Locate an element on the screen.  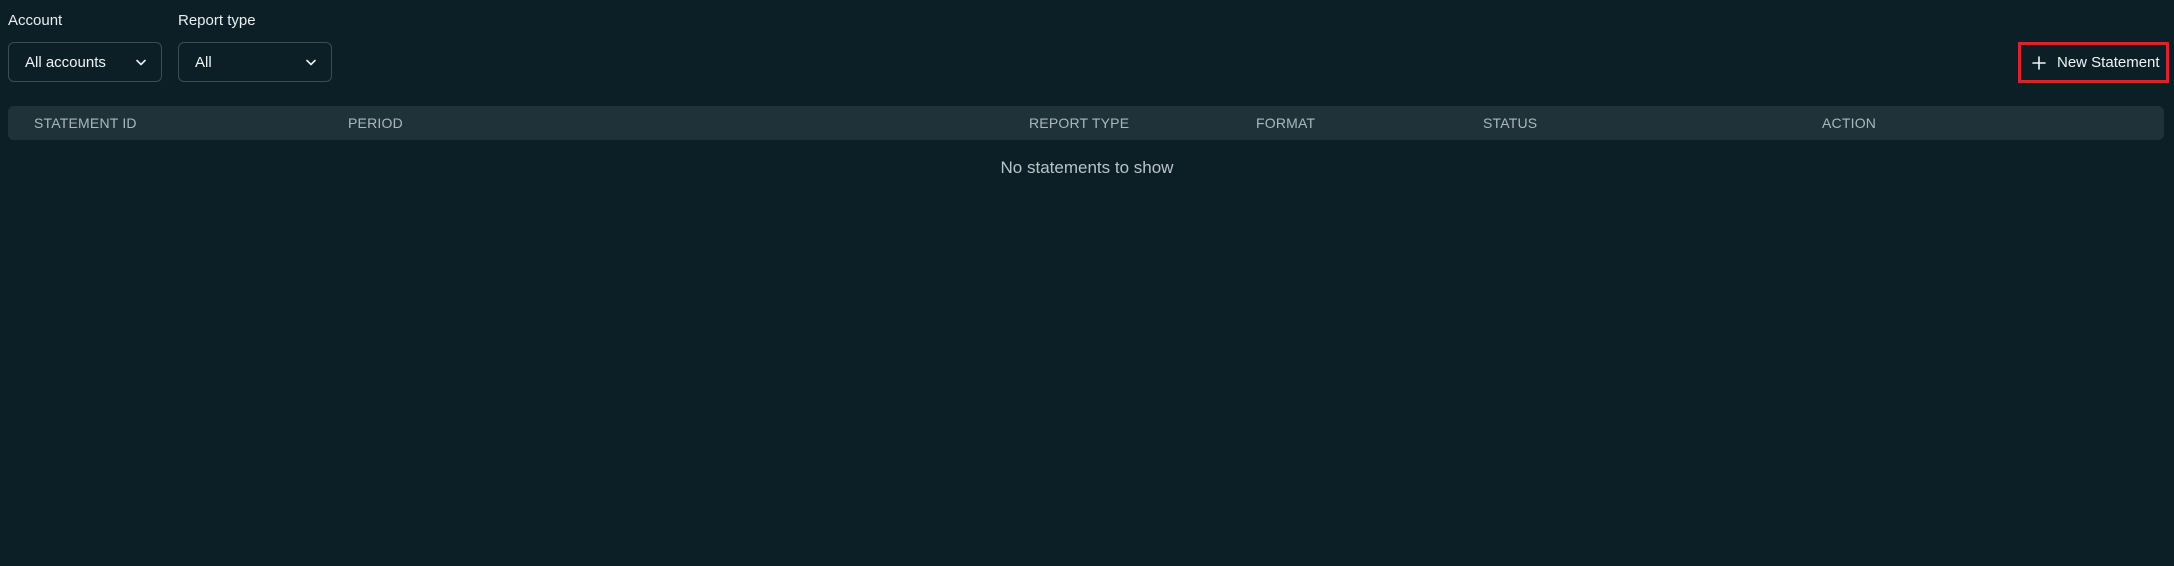
column-header-period: PERIOD is located at coordinates (375, 123).